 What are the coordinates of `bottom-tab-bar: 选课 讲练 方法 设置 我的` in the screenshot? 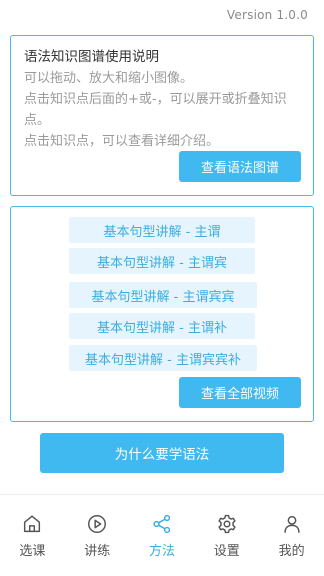 It's located at (162, 535).